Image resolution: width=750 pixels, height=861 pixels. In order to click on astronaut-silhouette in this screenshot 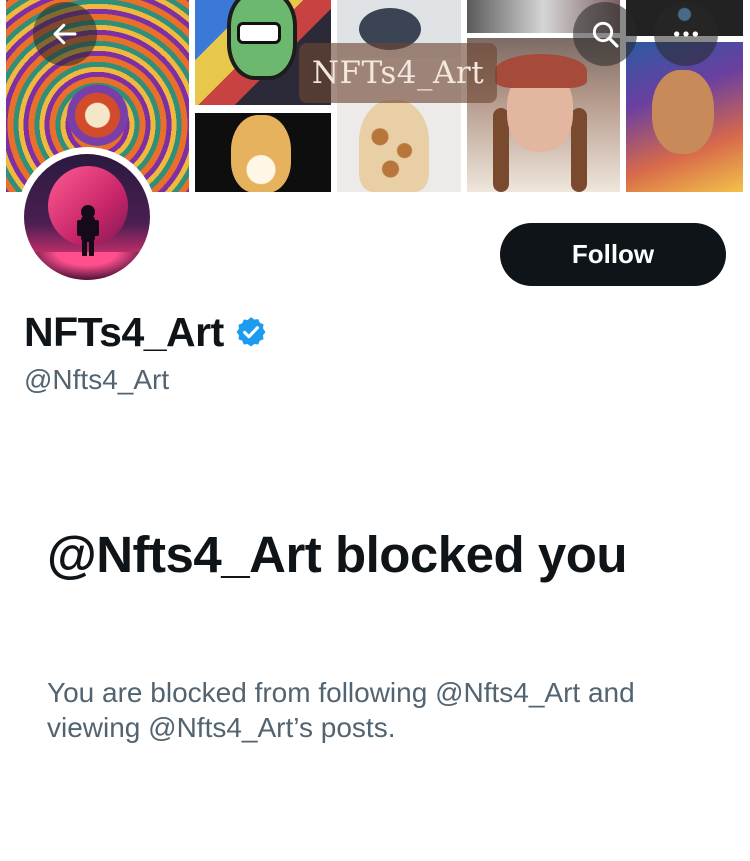, I will do `click(88, 230)`.